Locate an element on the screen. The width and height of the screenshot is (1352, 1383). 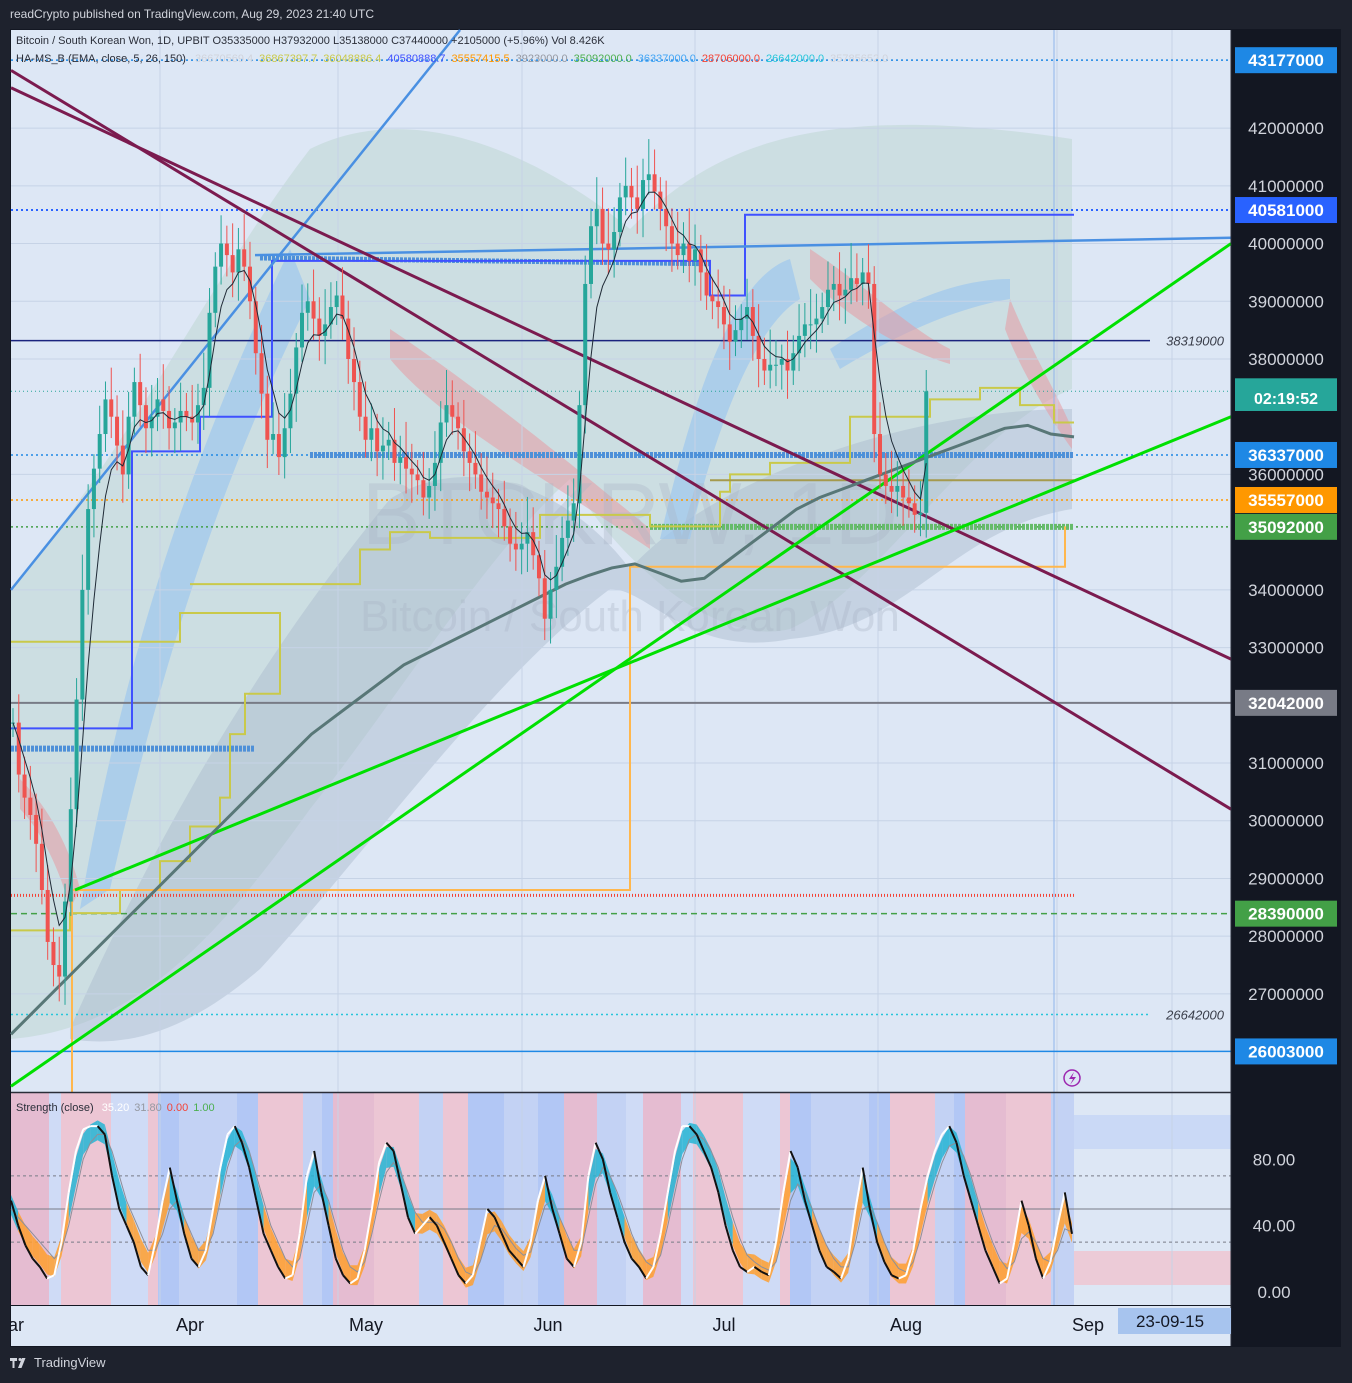
tradingview-logo-icon is located at coordinates (18, 1362).